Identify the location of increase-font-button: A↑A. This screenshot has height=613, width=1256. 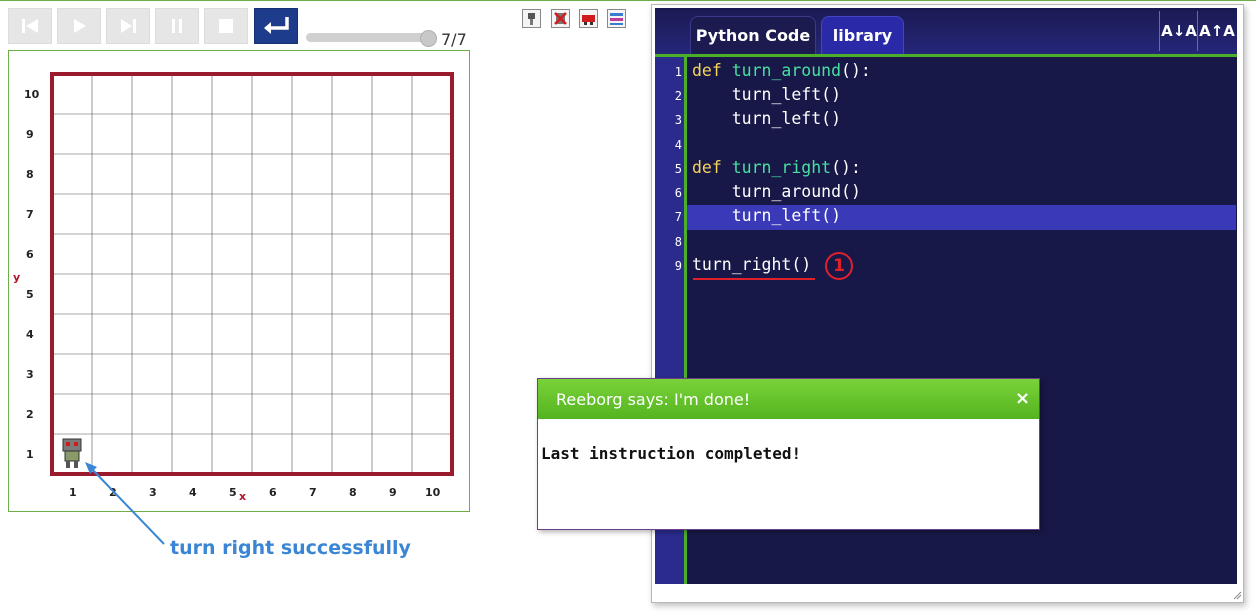
(1216, 31).